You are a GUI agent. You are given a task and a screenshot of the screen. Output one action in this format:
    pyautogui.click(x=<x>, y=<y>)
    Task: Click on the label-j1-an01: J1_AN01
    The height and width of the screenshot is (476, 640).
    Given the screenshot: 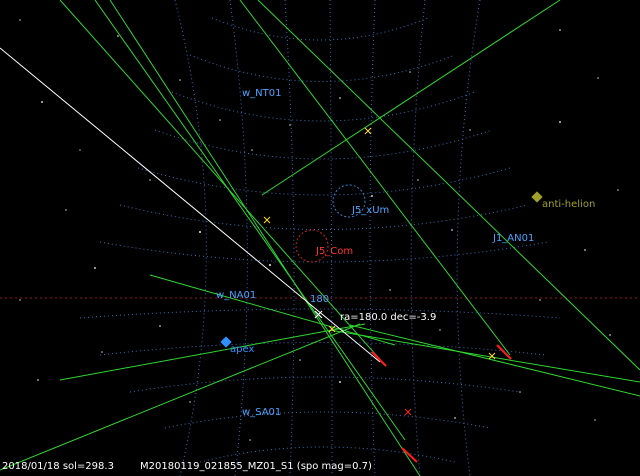 What is the action you would take?
    pyautogui.click(x=513, y=238)
    